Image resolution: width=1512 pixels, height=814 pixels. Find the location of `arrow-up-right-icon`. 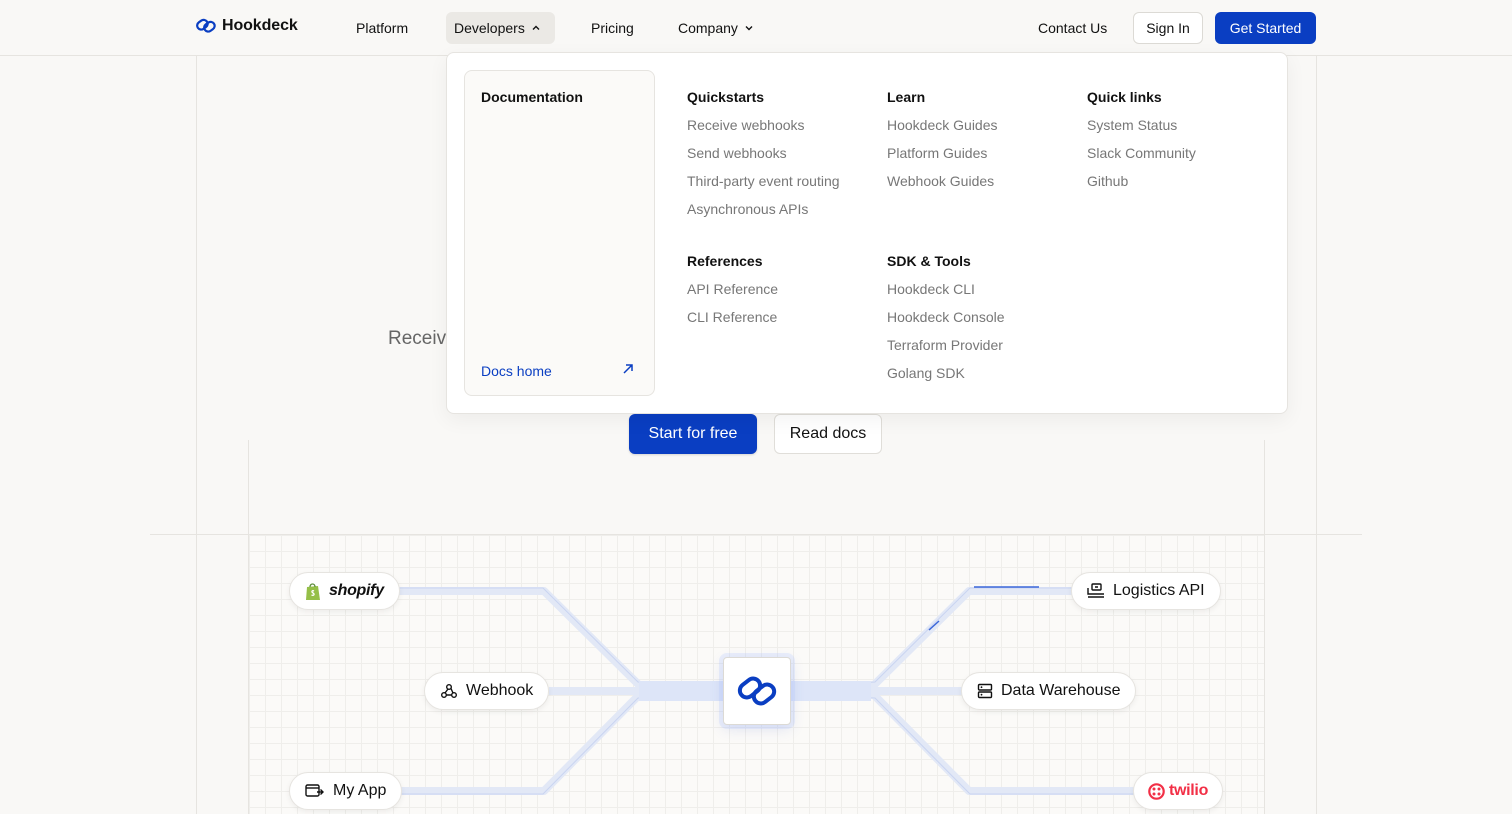

arrow-up-right-icon is located at coordinates (628, 369).